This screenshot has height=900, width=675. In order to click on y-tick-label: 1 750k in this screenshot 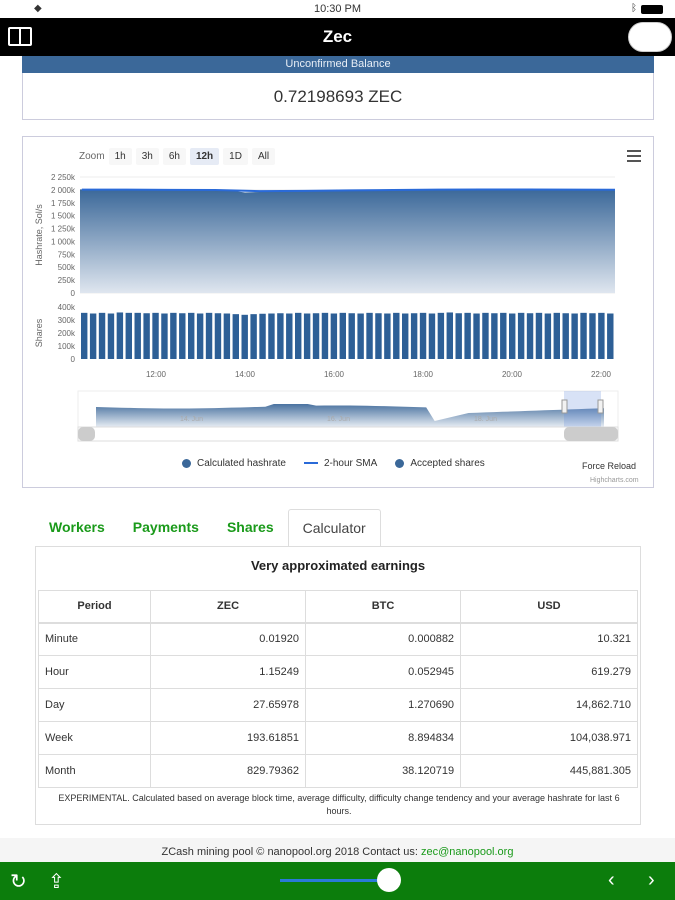, I will do `click(63, 203)`.